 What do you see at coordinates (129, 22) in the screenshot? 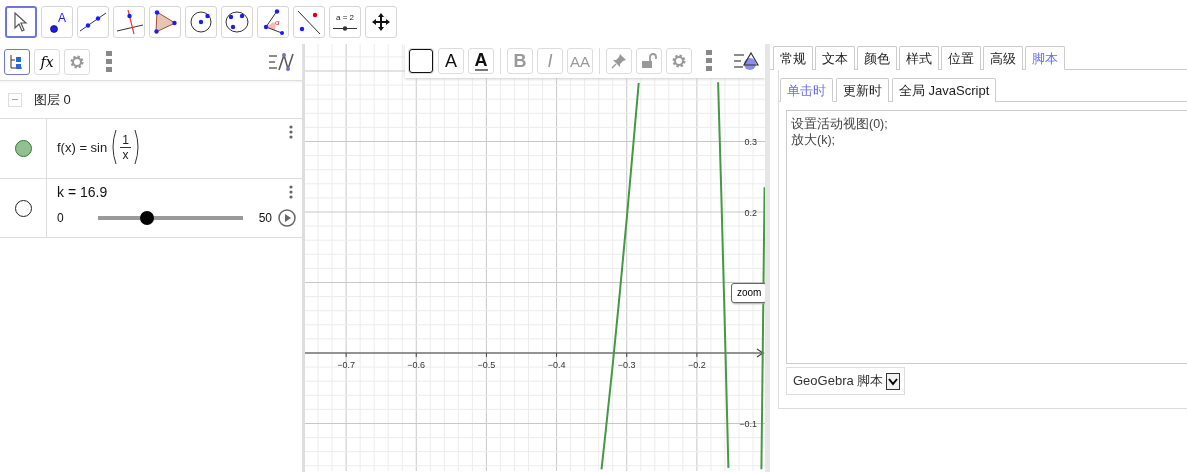
I see `perpendicular-lines-icon` at bounding box center [129, 22].